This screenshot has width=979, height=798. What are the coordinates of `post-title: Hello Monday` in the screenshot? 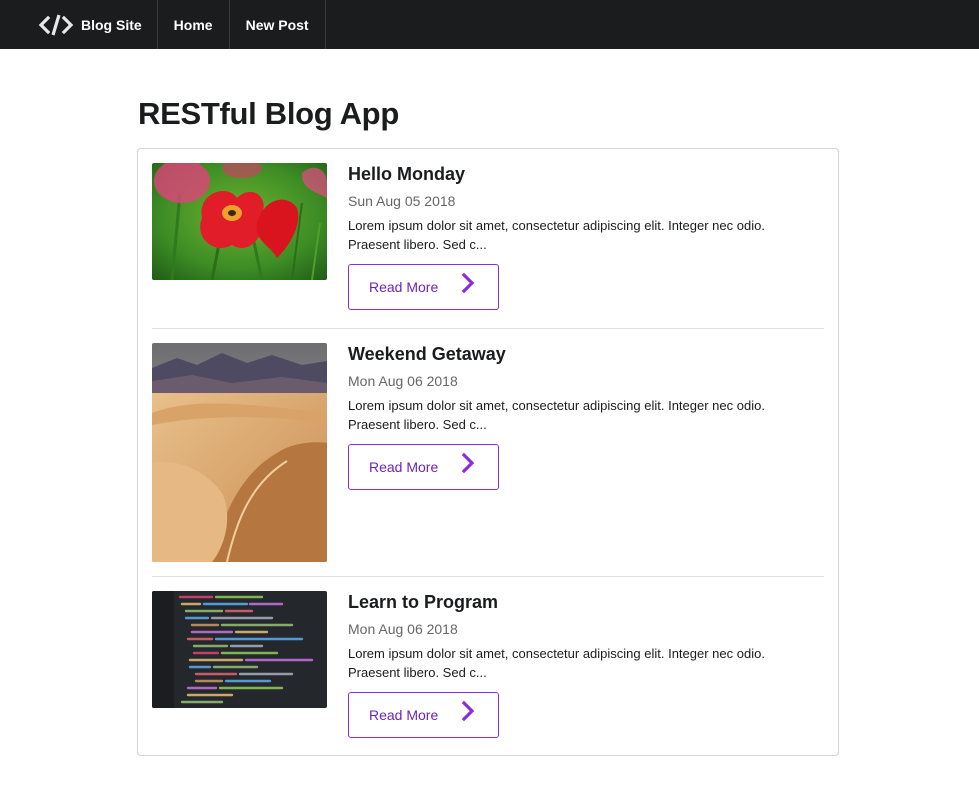 It's located at (583, 174).